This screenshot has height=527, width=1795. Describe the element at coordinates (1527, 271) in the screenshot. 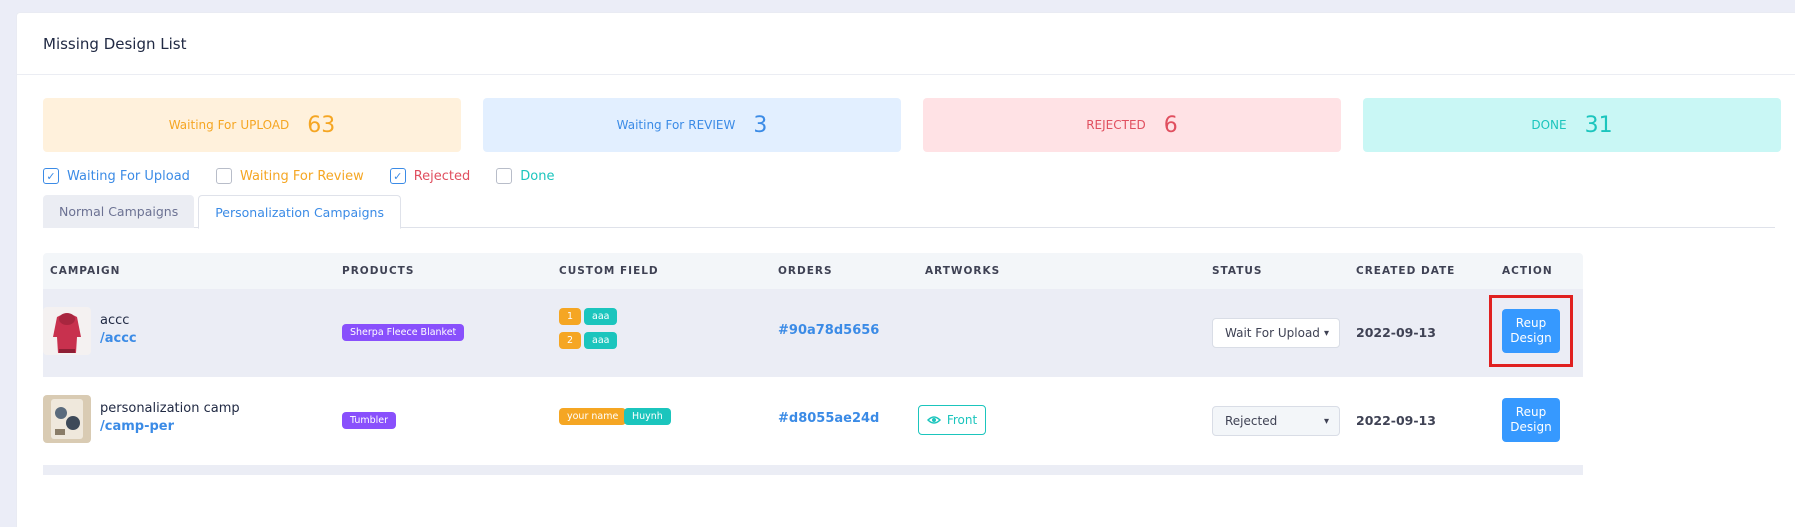

I see `col-action: ACTION` at that location.